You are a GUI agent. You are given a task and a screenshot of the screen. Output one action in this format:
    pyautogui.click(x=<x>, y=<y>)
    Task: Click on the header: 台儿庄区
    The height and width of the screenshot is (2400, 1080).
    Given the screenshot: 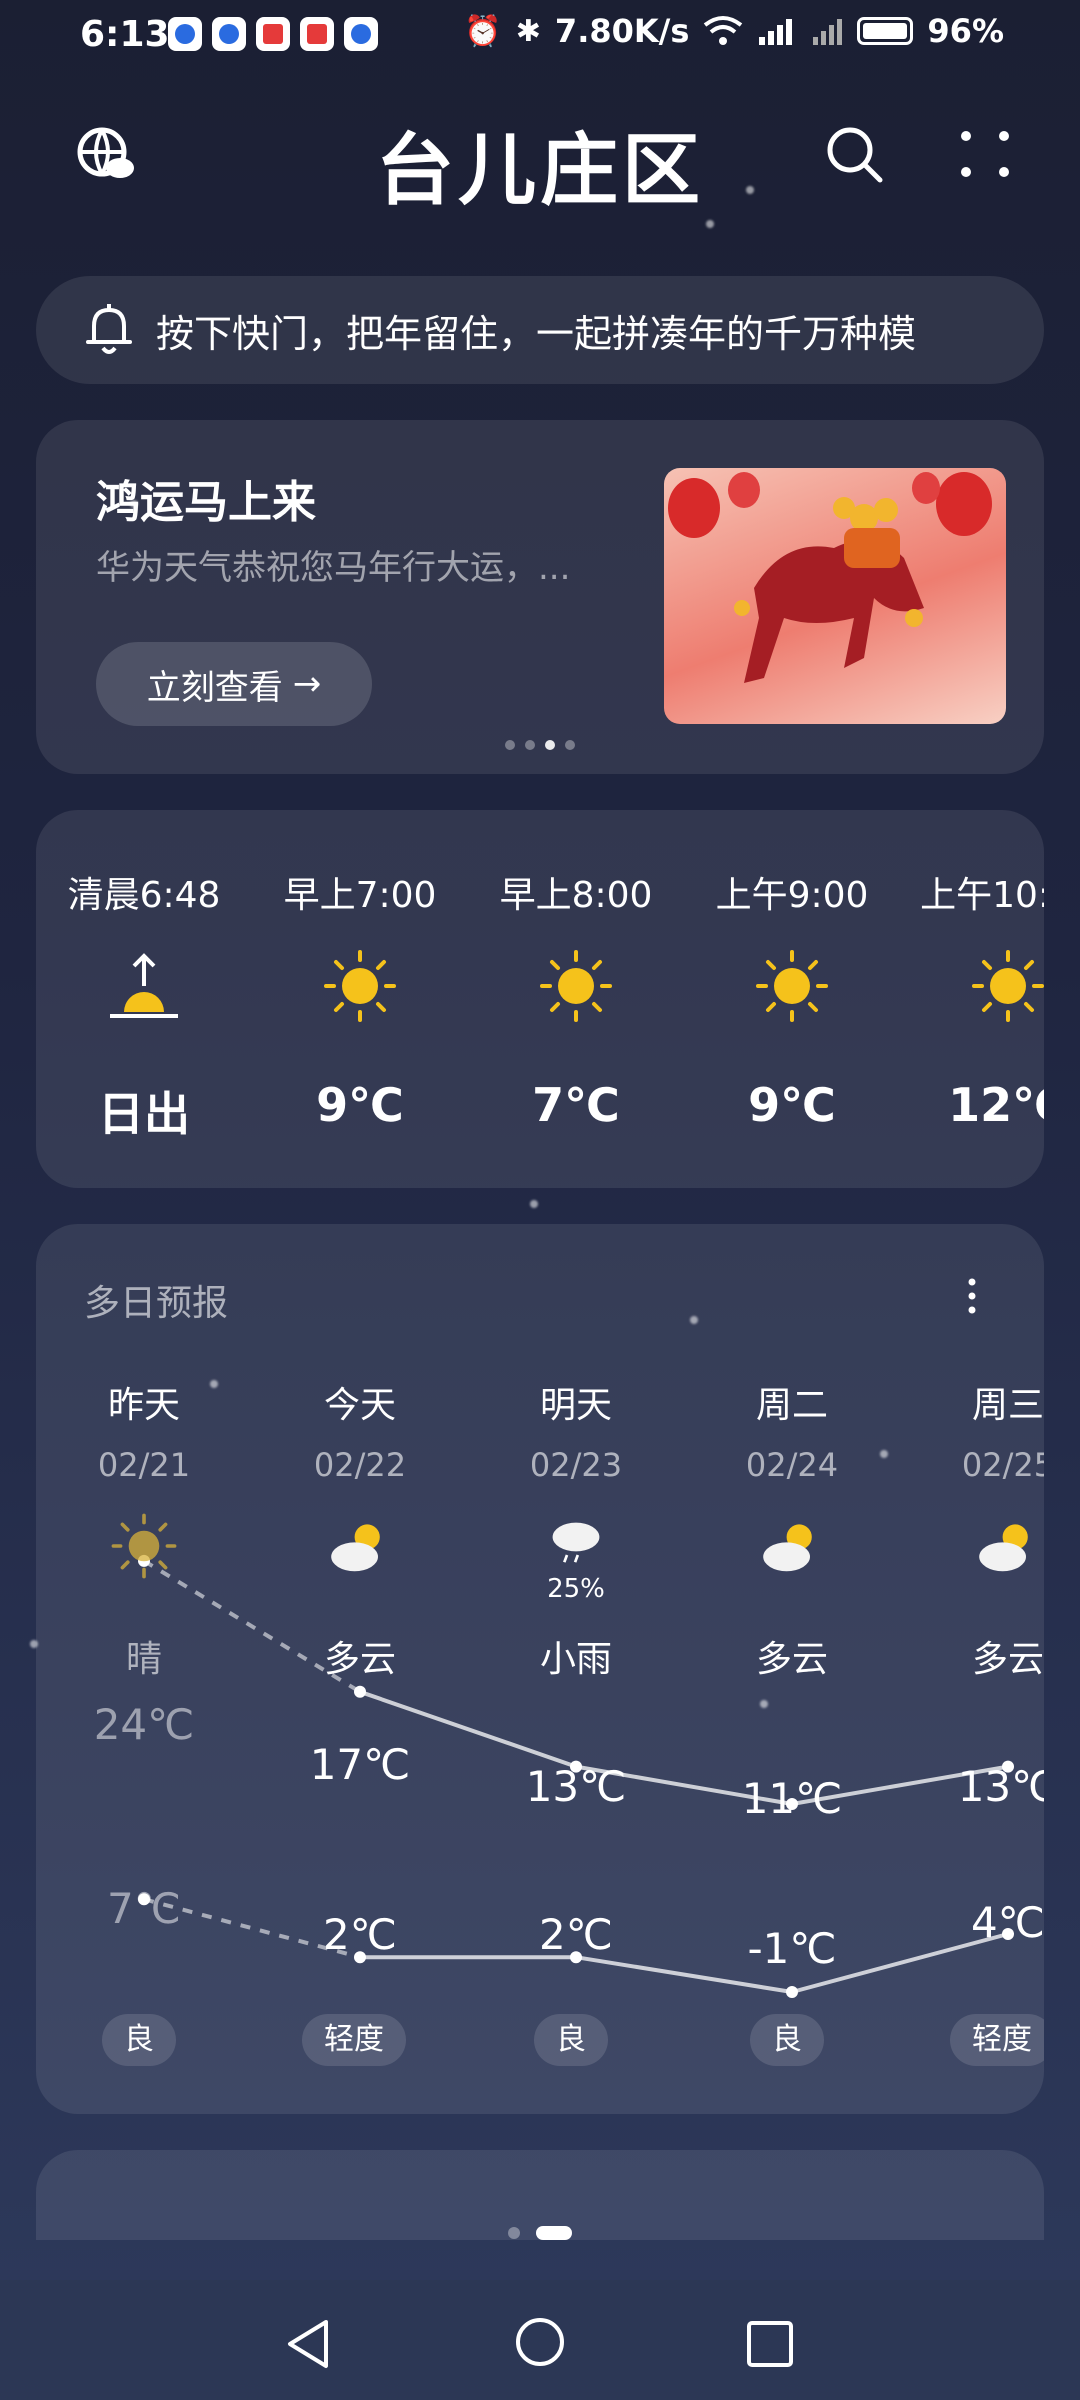 What is the action you would take?
    pyautogui.click(x=540, y=160)
    